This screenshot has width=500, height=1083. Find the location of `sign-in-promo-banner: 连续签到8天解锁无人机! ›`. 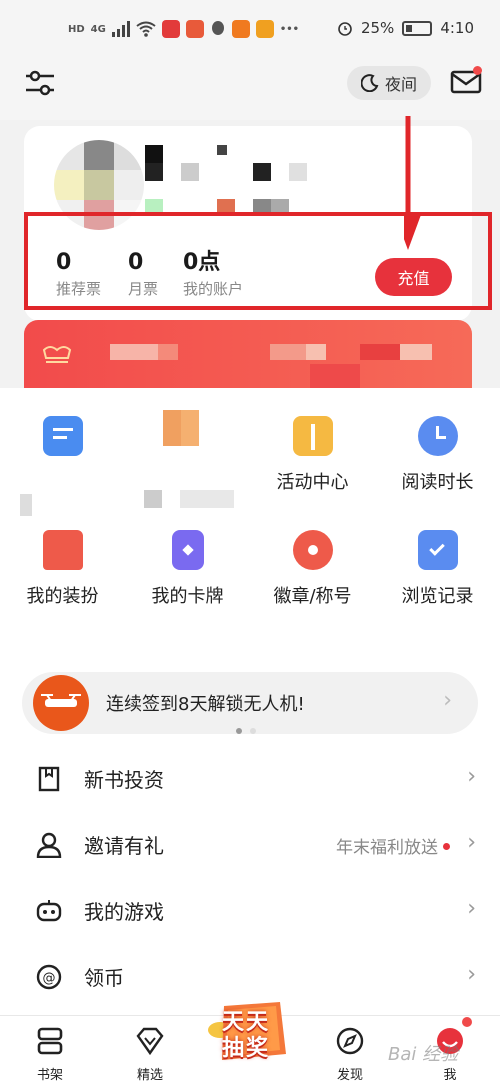

sign-in-promo-banner: 连续签到8天解锁无人机! › is located at coordinates (250, 703).